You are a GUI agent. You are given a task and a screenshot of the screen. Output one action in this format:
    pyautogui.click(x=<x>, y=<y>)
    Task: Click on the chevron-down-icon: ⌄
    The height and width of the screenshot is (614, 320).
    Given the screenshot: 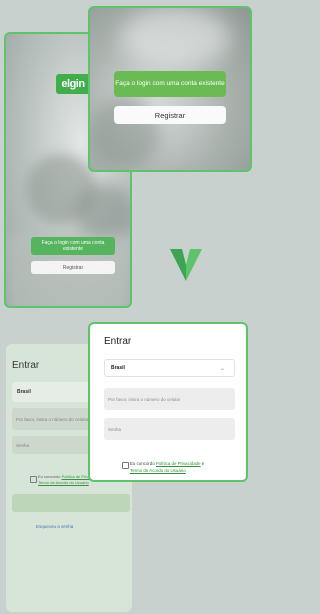 What is the action you would take?
    pyautogui.click(x=222, y=368)
    